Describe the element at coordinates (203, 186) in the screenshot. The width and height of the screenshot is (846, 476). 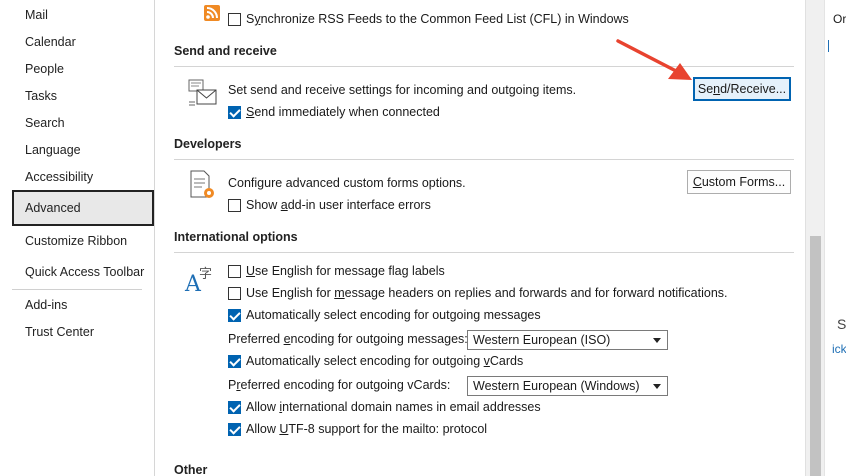
I see `custom-forms-icon` at that location.